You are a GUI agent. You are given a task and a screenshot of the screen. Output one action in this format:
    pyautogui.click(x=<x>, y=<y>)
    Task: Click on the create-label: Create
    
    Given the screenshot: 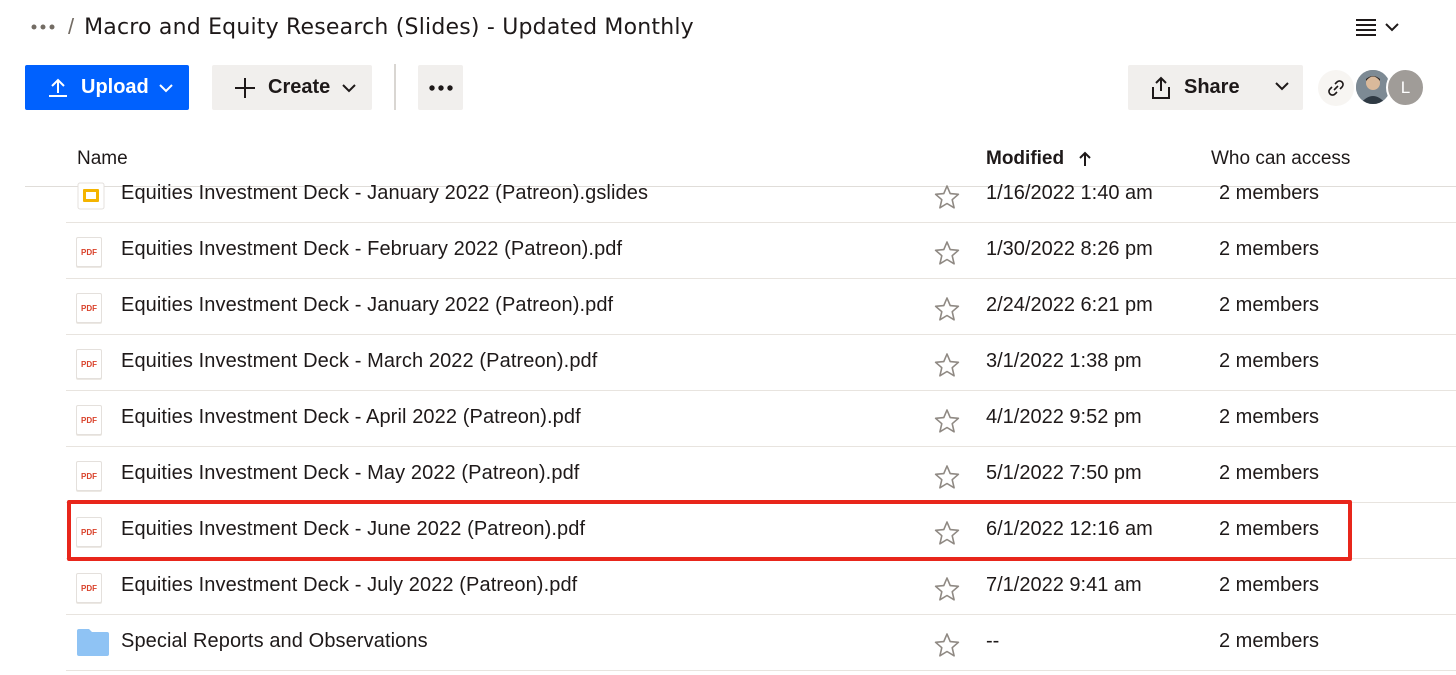 What is the action you would take?
    pyautogui.click(x=299, y=87)
    